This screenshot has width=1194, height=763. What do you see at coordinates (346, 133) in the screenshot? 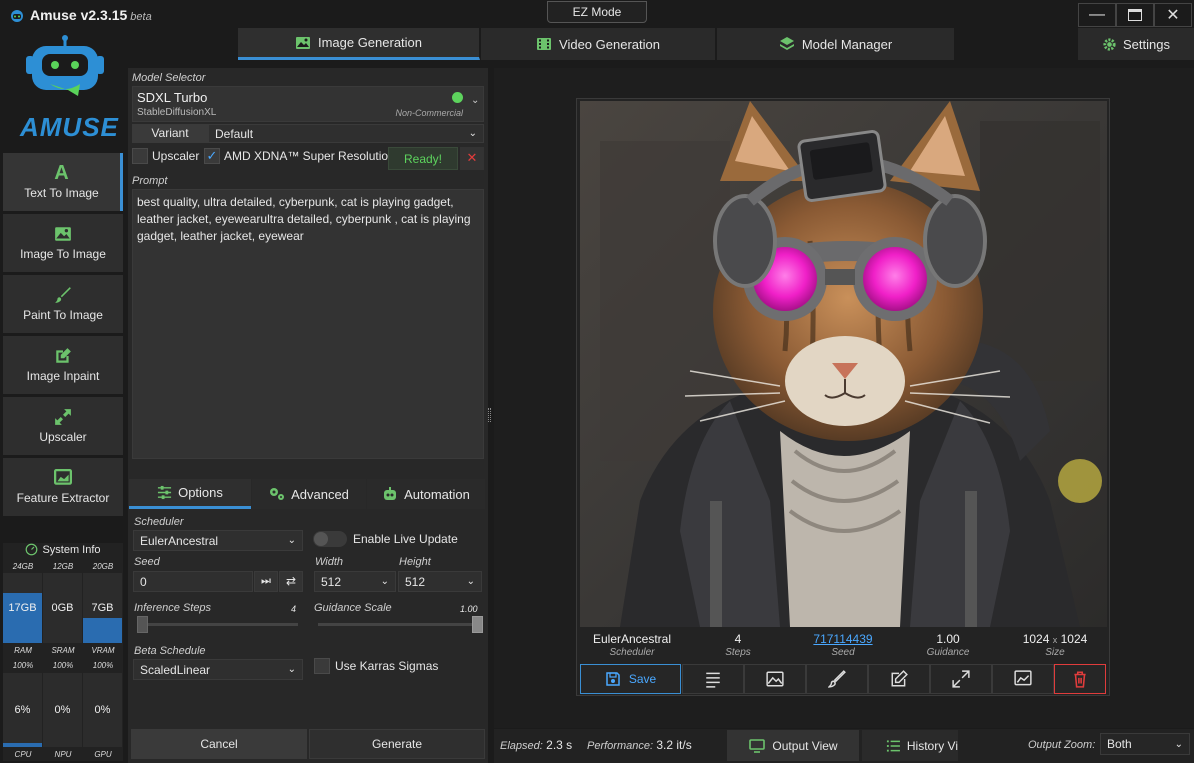
I see `variant-select: Default ⌄` at bounding box center [346, 133].